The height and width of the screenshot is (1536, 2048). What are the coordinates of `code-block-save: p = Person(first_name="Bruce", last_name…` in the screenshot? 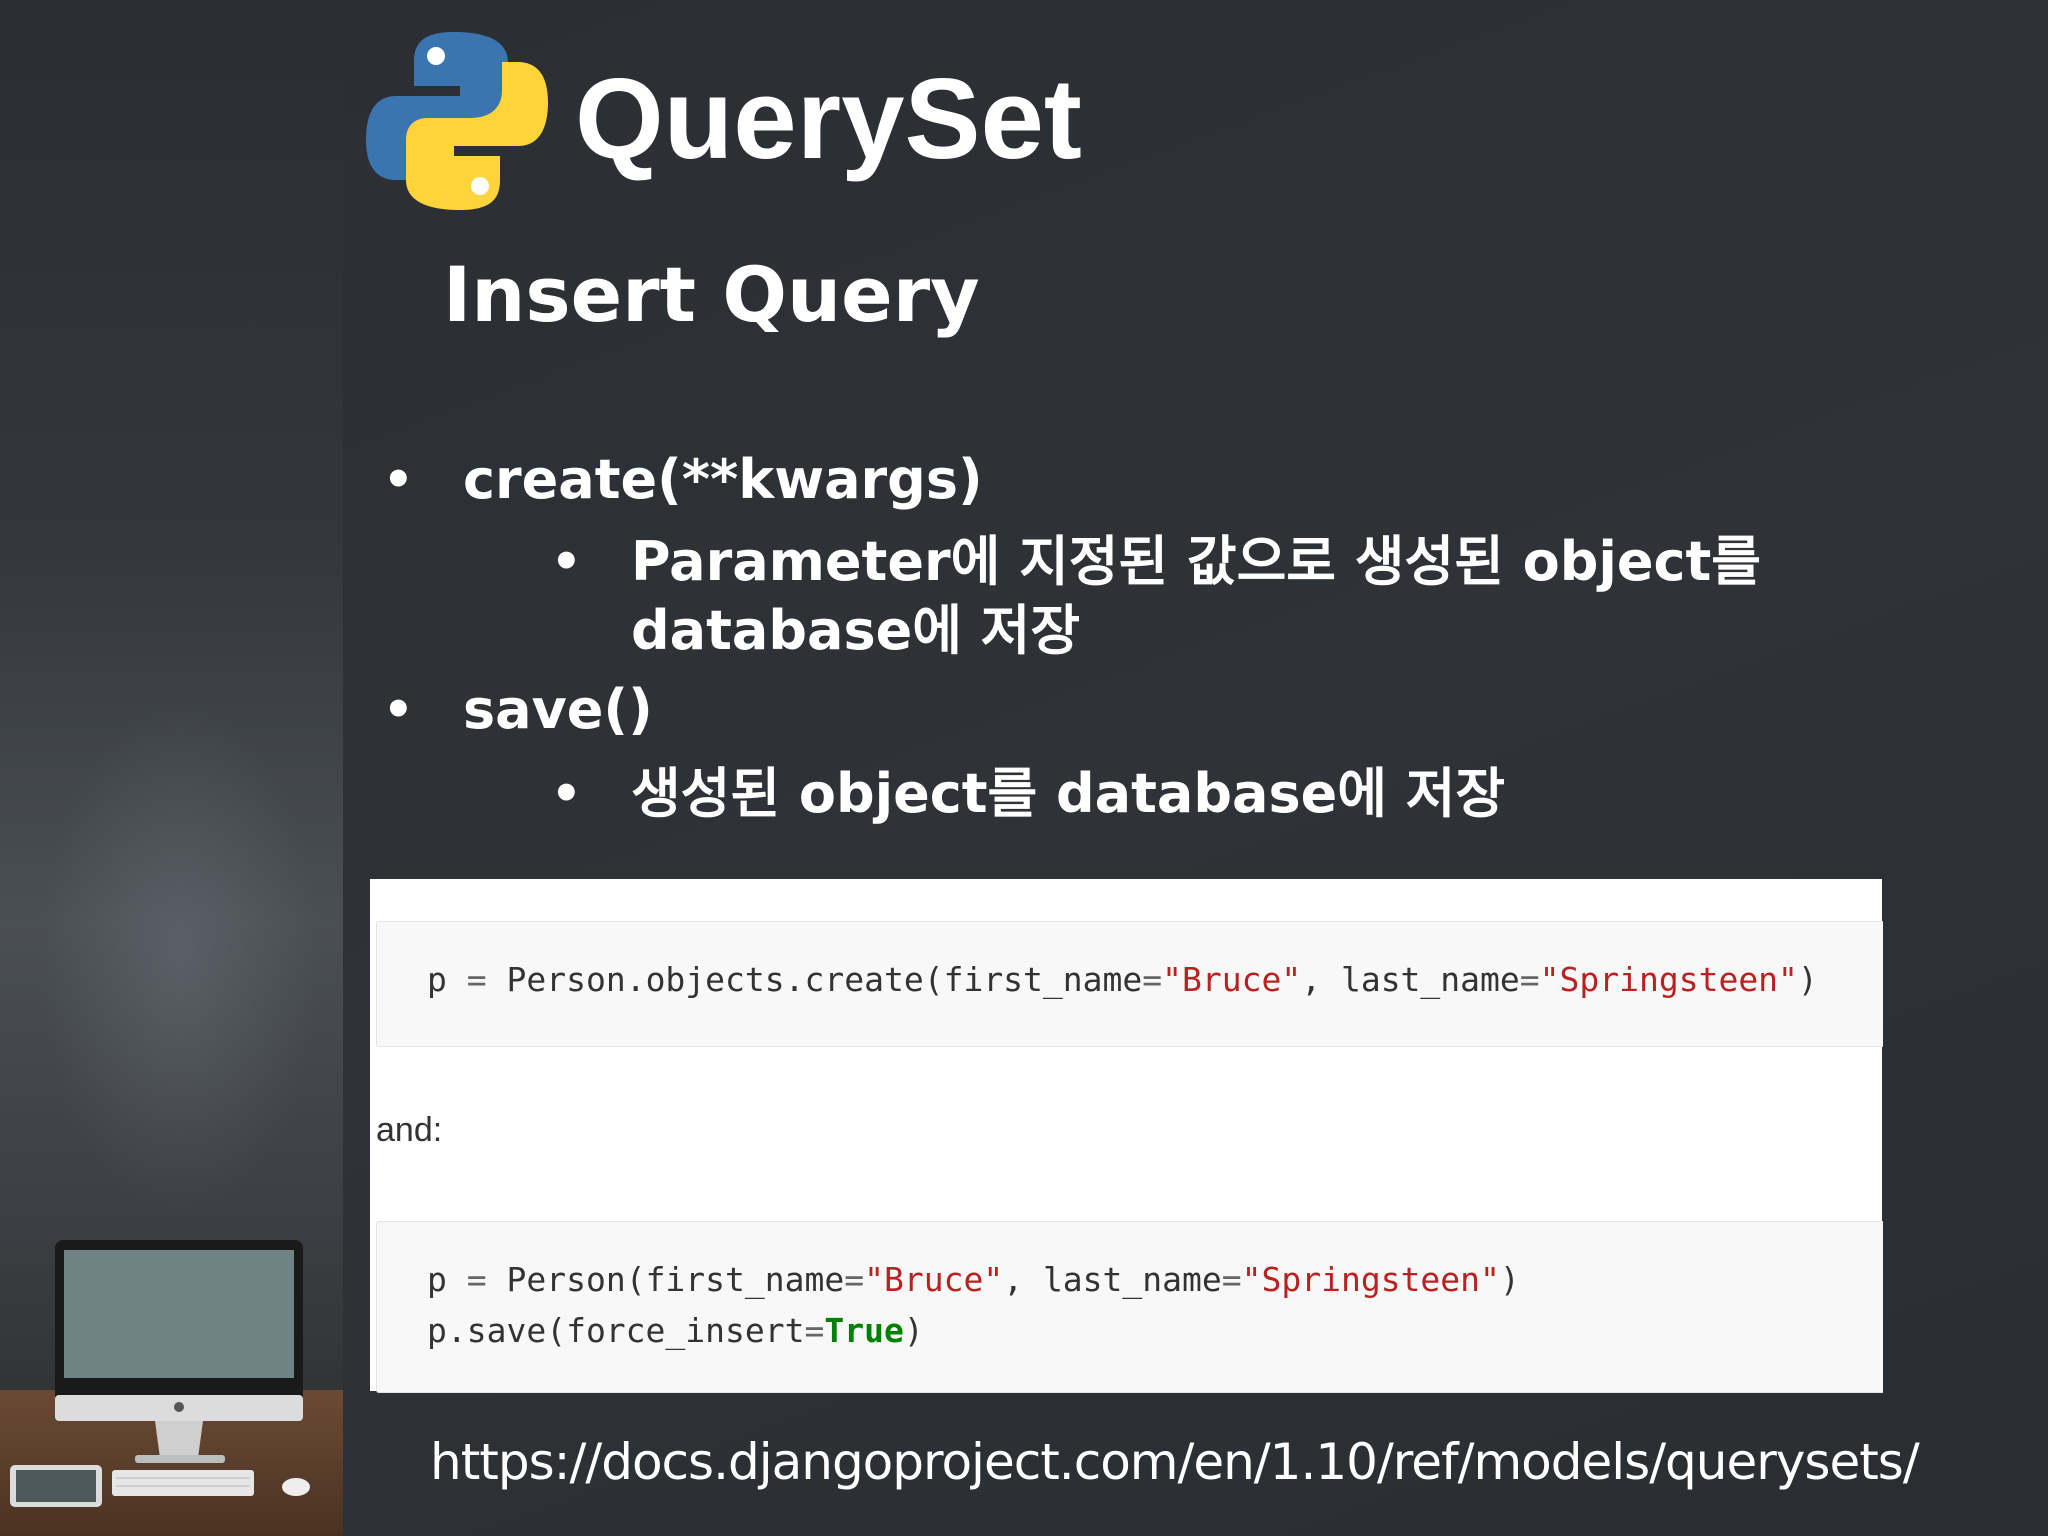 It's located at (1129, 1307).